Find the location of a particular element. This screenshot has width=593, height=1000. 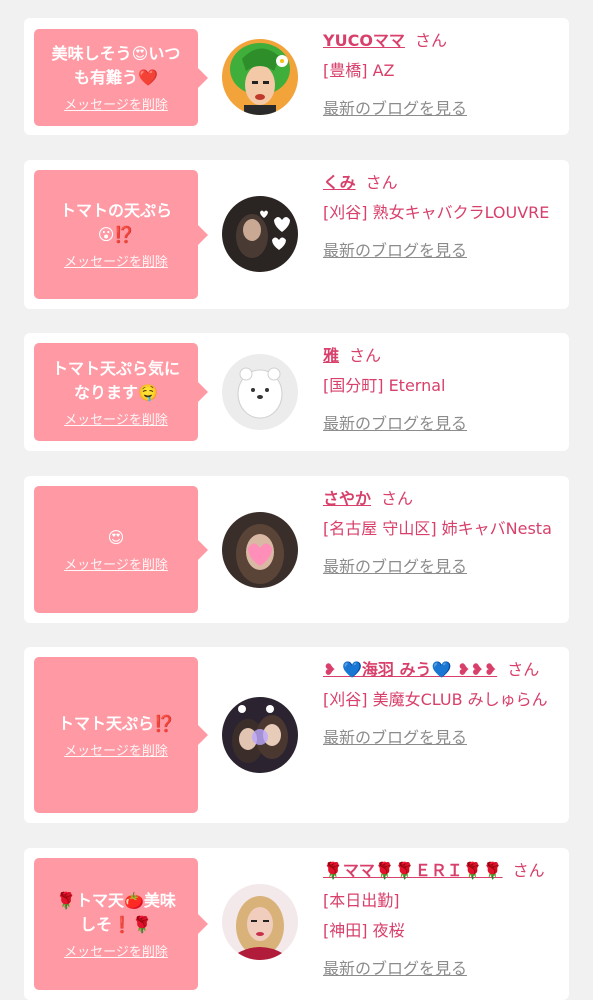

message-bubble: 美味しそう😍いつ も有難う❤️ メッセージを削除 is located at coordinates (121, 77).